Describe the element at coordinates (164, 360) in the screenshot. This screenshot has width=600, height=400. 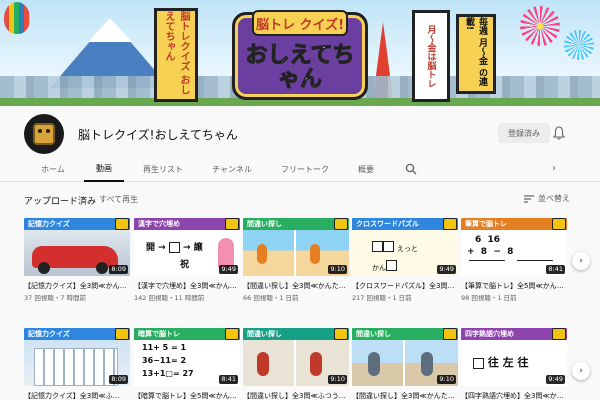
I see `anzan-line-2: 36−11= 2` at that location.